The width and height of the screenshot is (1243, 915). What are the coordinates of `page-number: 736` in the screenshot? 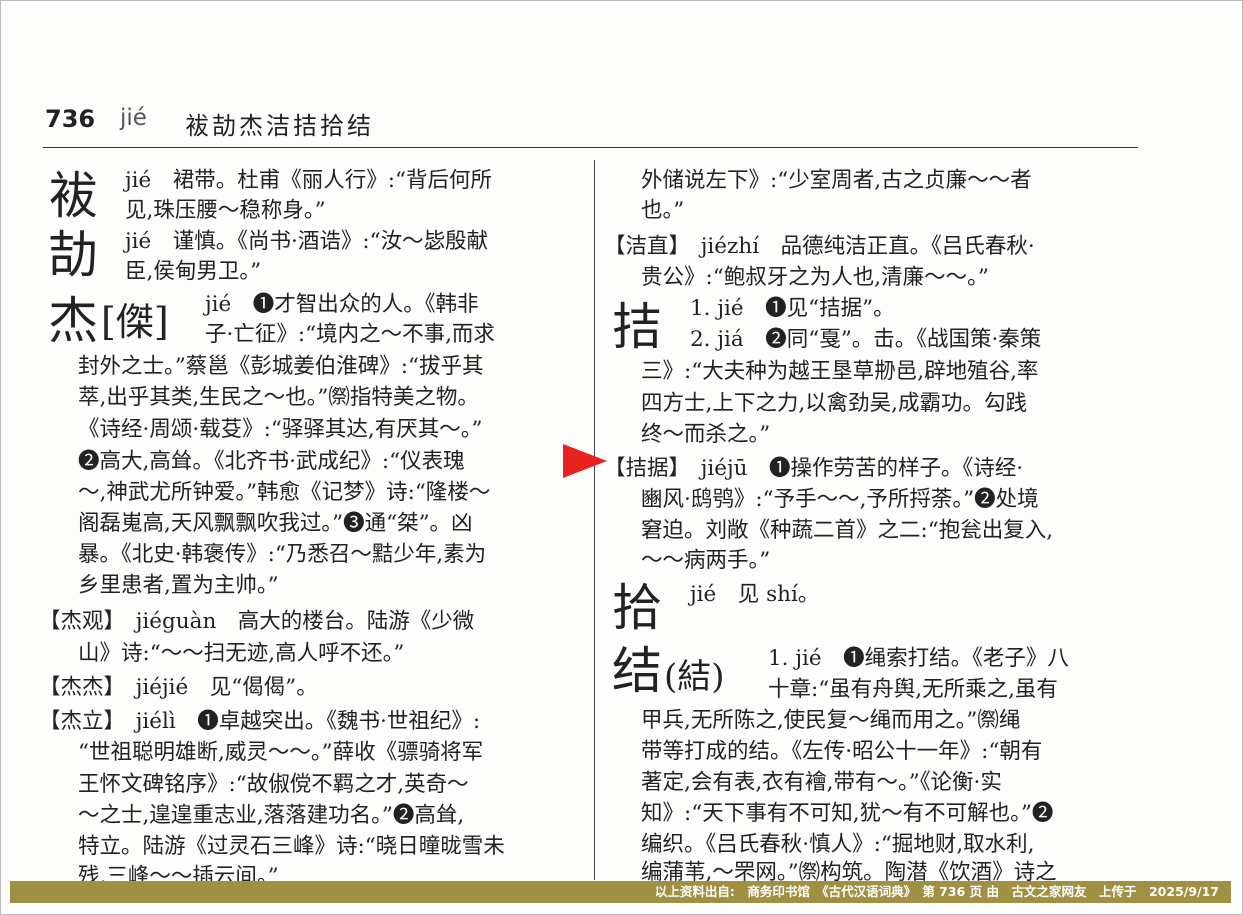 It's located at (70, 119).